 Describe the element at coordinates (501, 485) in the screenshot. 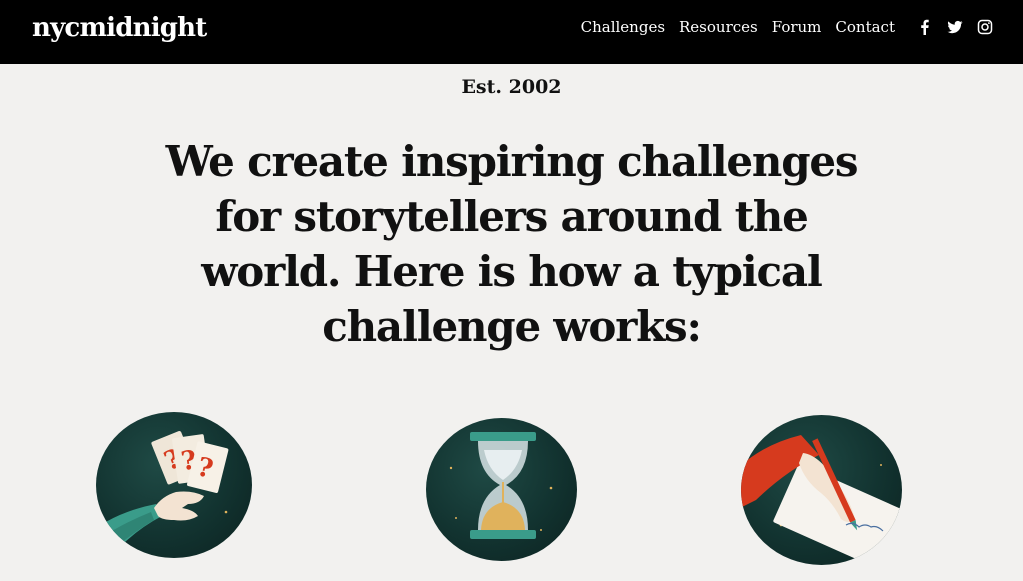

I see `hourglass-icon` at that location.